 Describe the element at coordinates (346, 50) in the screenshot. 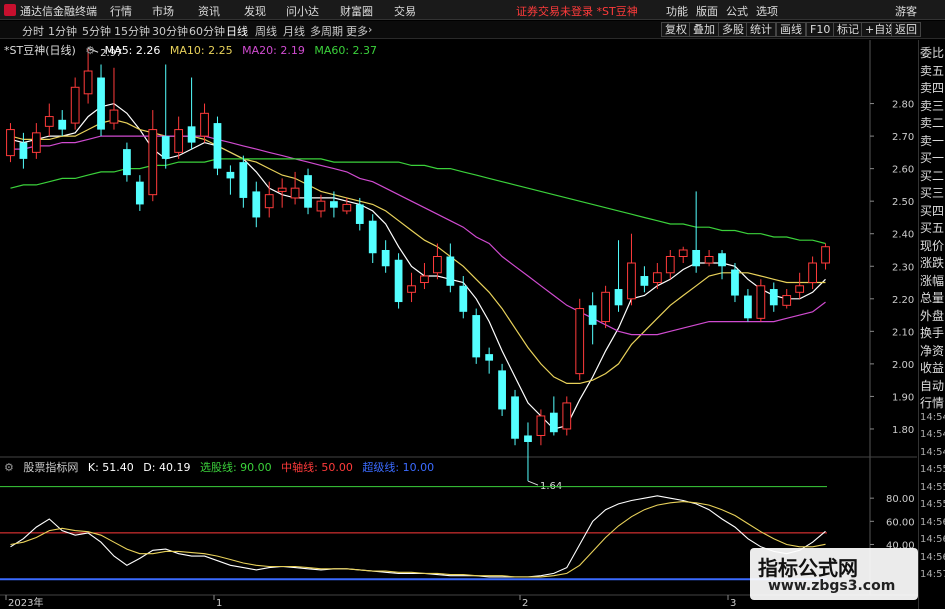

I see `ma60-label: MA60: 2.37` at that location.